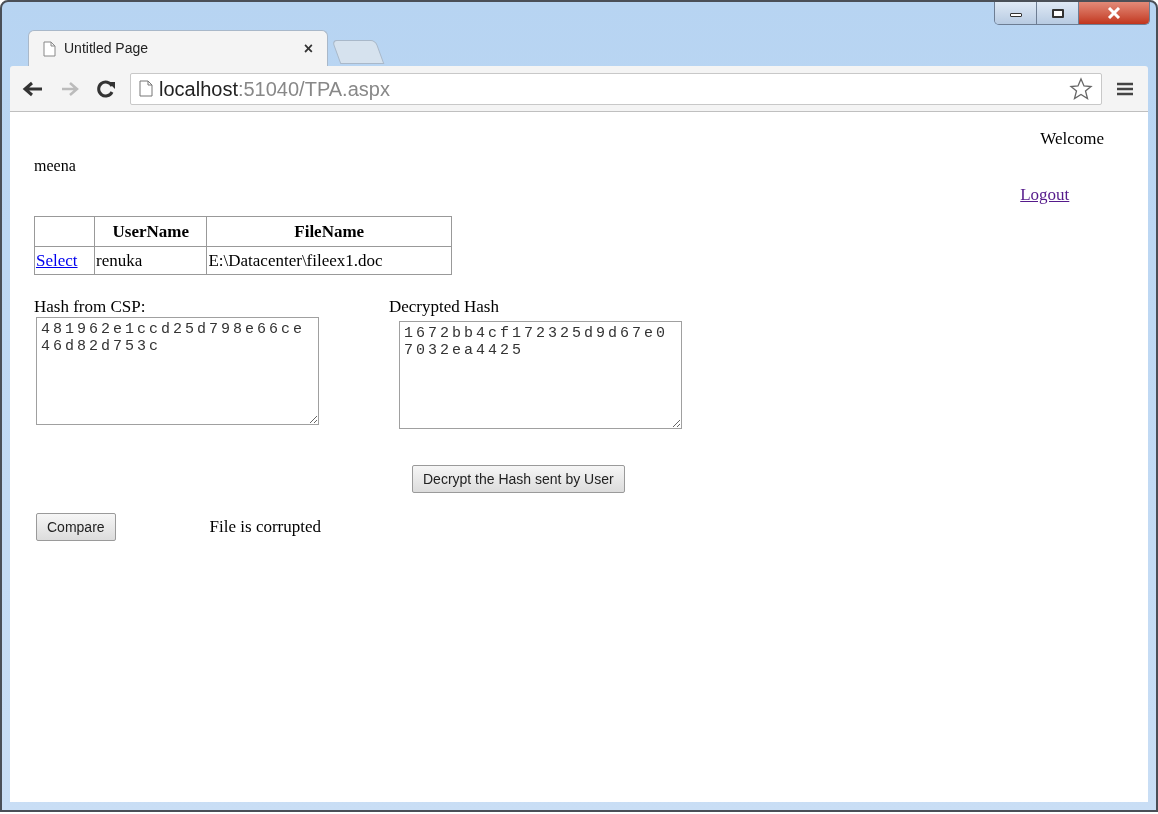 The width and height of the screenshot is (1158, 814). Describe the element at coordinates (33, 88) in the screenshot. I see `back-icon` at that location.